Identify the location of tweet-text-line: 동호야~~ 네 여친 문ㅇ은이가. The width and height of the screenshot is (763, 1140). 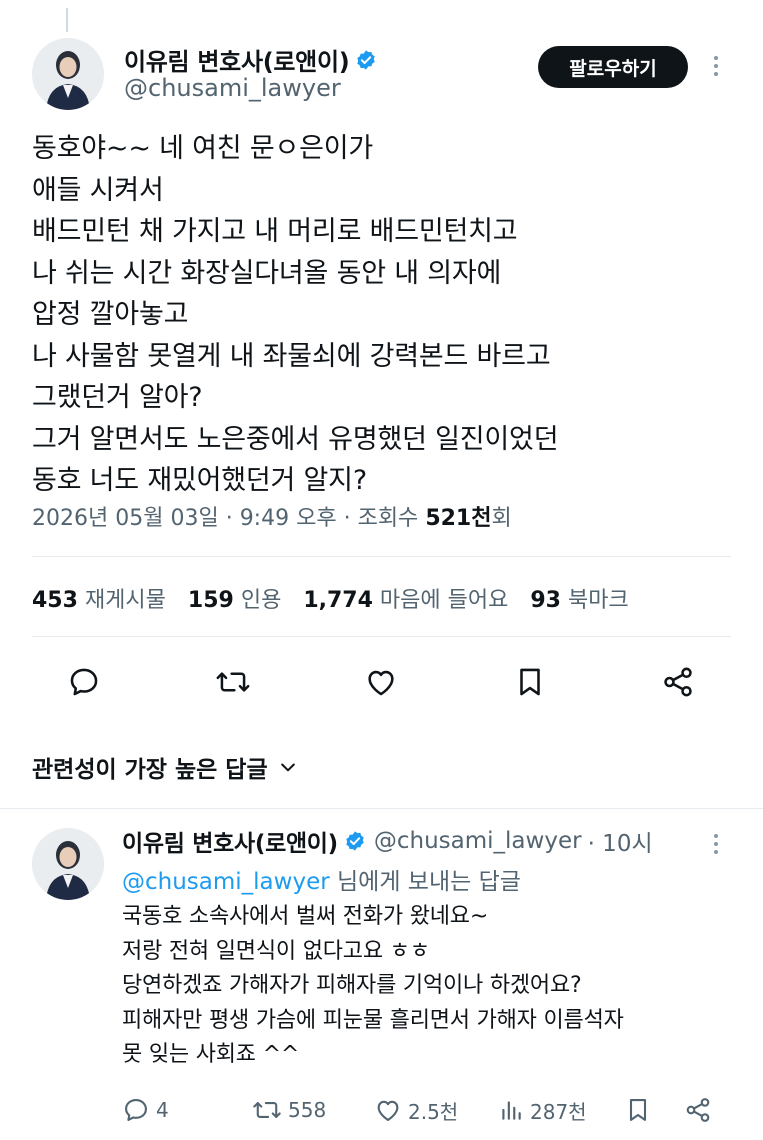
(203, 148).